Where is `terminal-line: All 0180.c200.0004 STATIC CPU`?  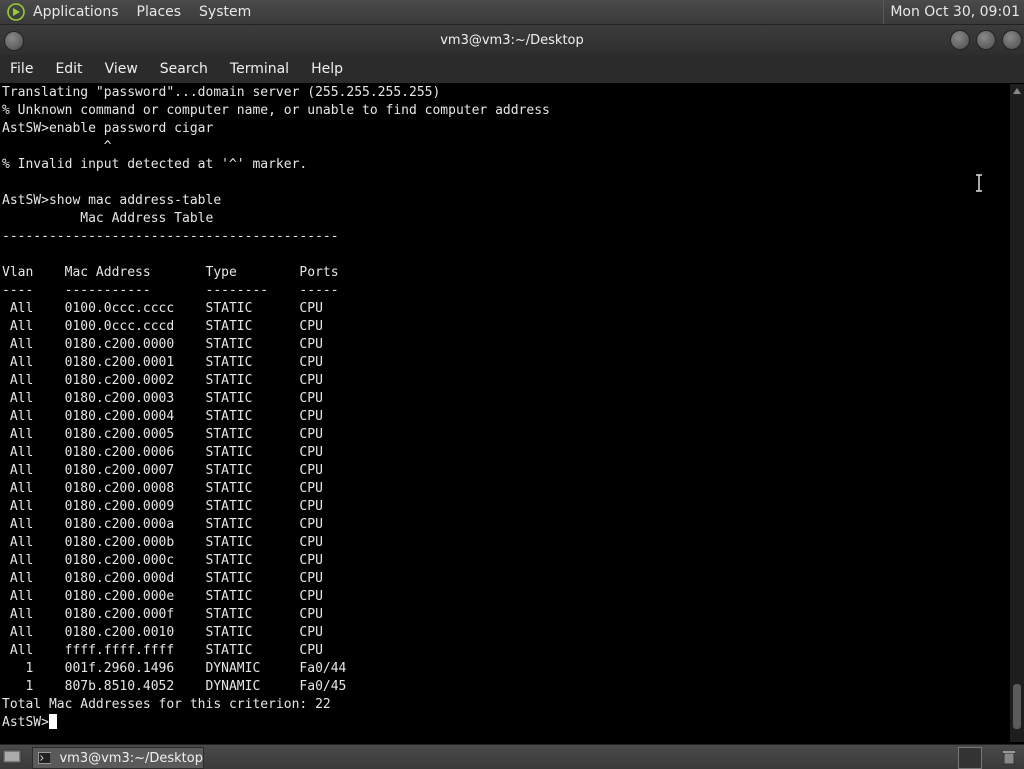 terminal-line: All 0180.c200.0004 STATIC CPU is located at coordinates (162, 416).